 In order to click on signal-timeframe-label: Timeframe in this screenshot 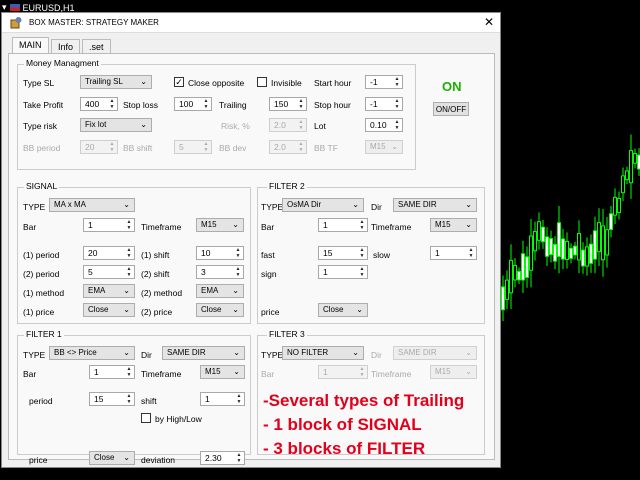, I will do `click(161, 227)`.